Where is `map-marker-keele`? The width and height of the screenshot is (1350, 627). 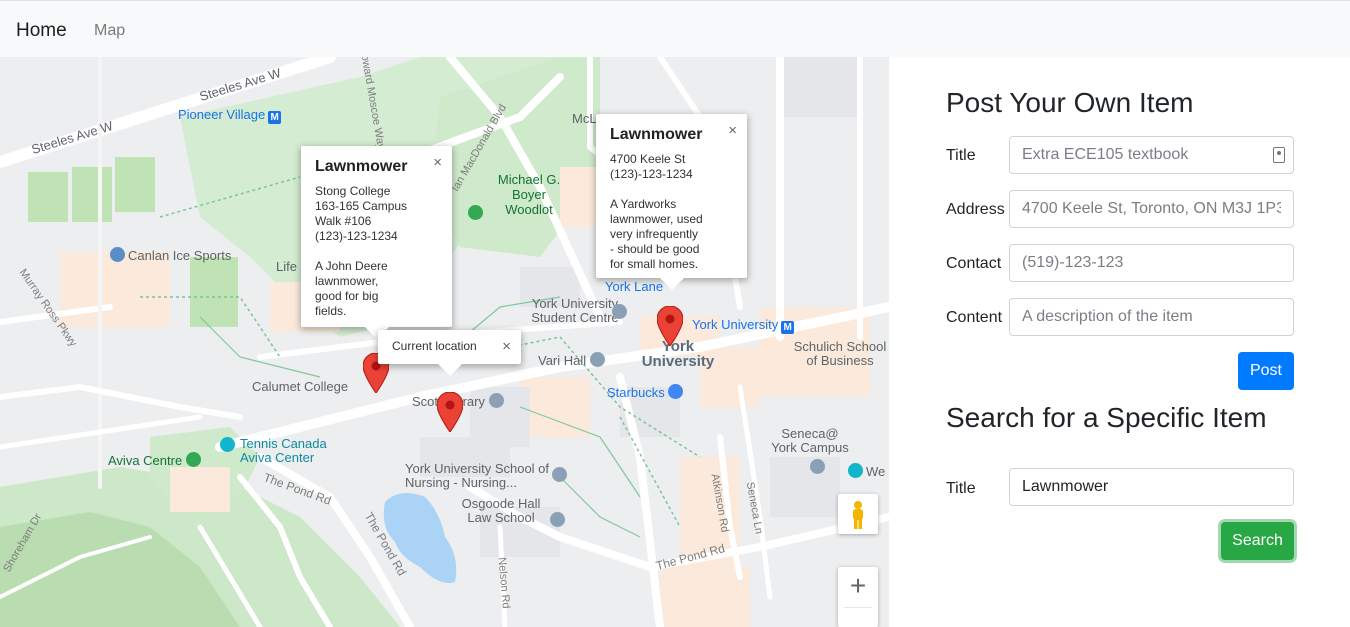 map-marker-keele is located at coordinates (670, 326).